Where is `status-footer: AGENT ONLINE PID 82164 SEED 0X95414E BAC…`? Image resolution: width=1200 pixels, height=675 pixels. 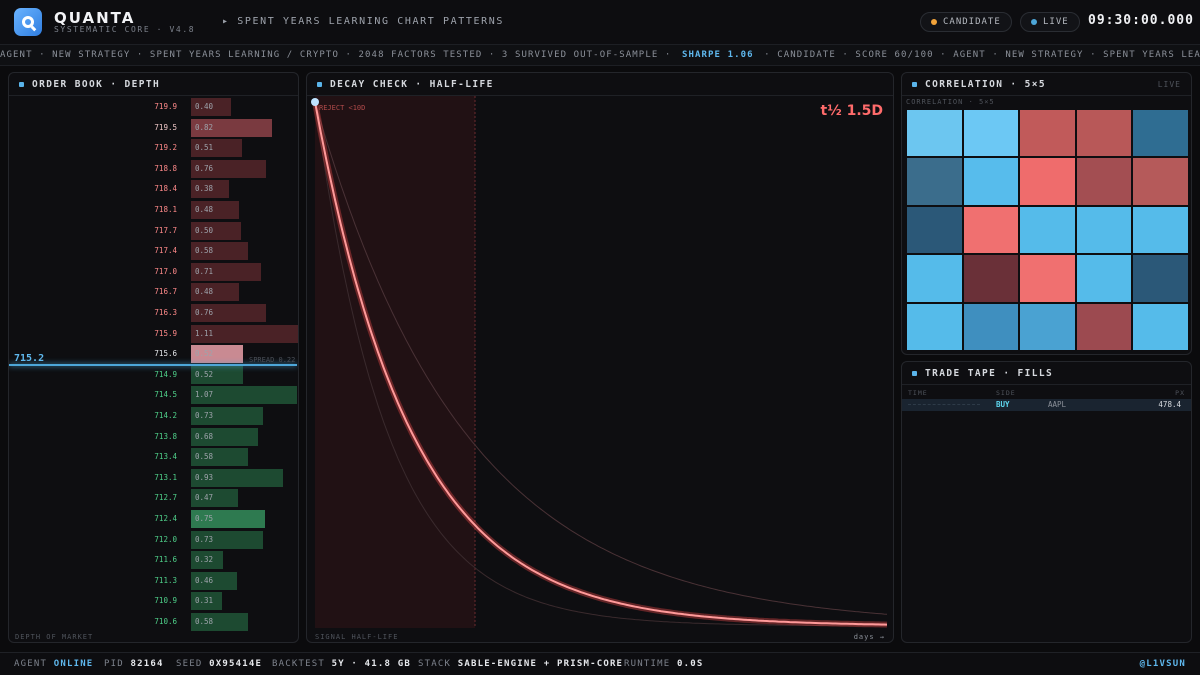 status-footer: AGENT ONLINE PID 82164 SEED 0X95414E BAC… is located at coordinates (600, 663).